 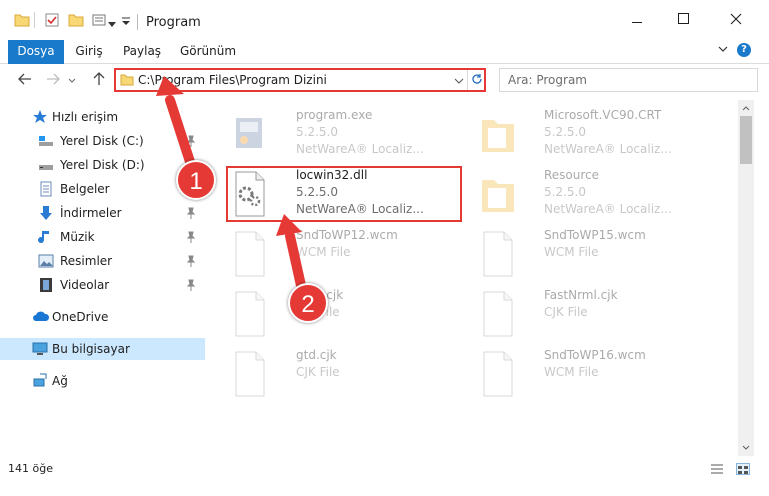 What do you see at coordinates (40, 381) in the screenshot?
I see `network-icon` at bounding box center [40, 381].